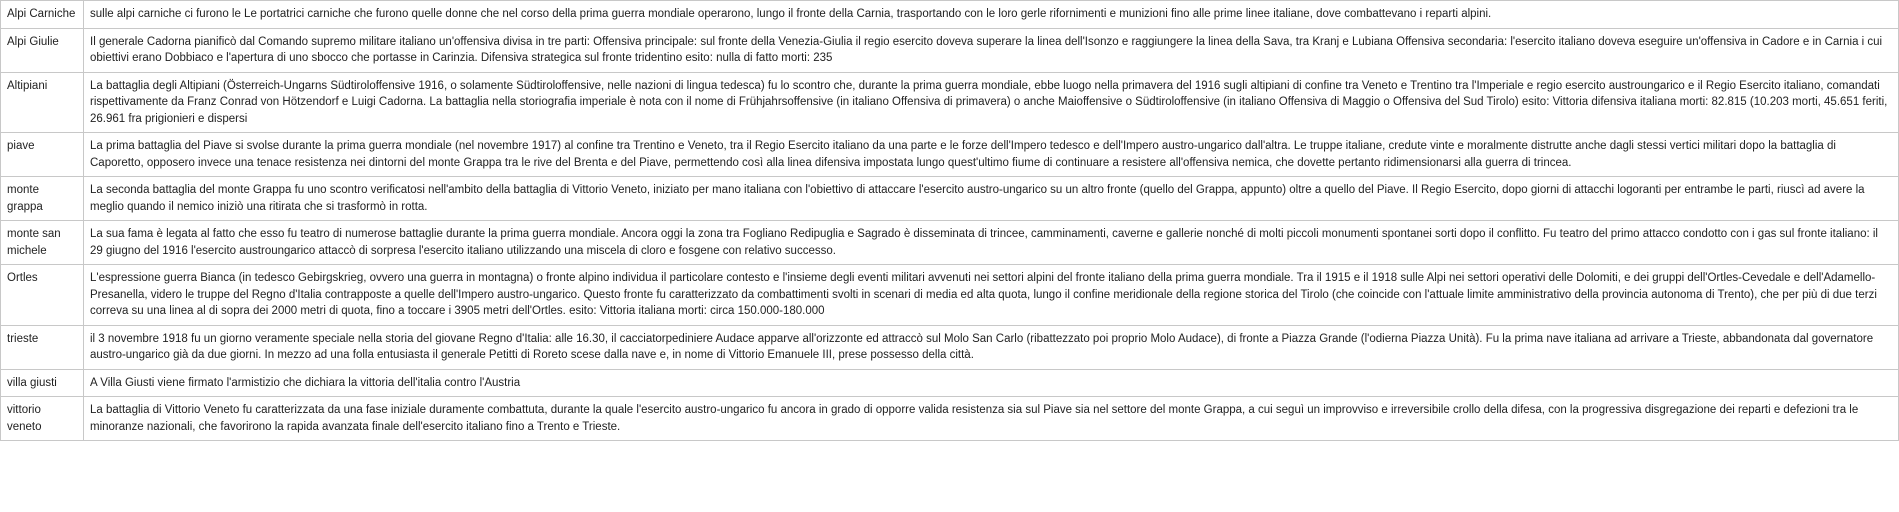 This screenshot has width=1899, height=512. I want to click on place-name-cell: Altipiani, so click(42, 102).